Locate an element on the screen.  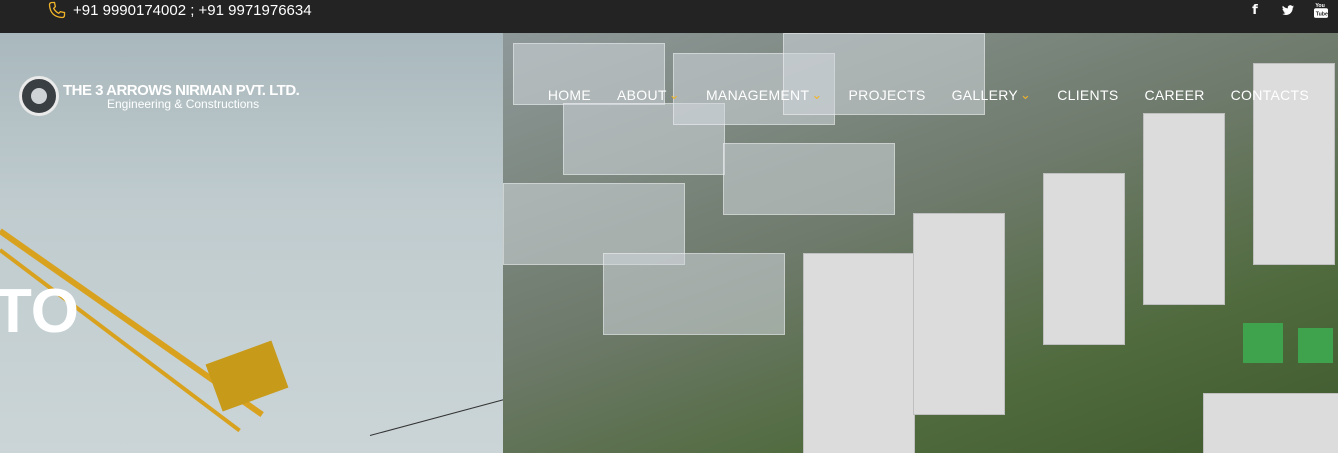
phone-icon is located at coordinates (57, 10).